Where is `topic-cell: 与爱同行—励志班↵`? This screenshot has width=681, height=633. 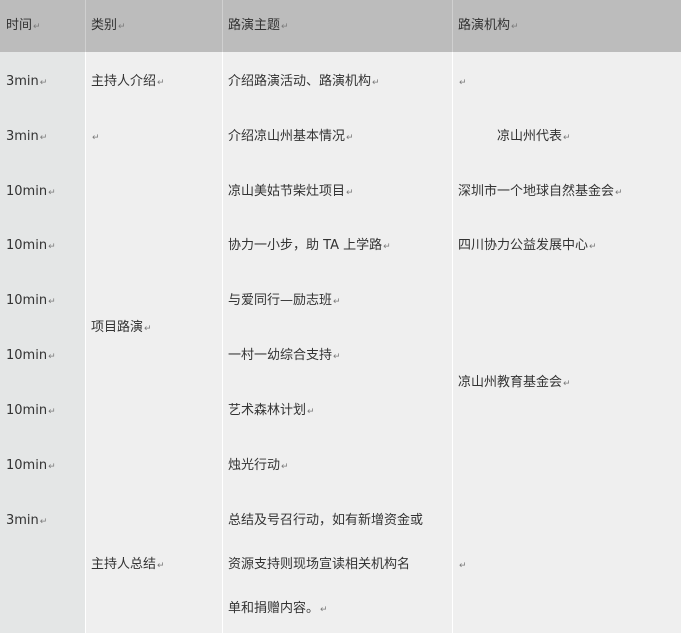 topic-cell: 与爱同行—励志班↵ is located at coordinates (284, 300).